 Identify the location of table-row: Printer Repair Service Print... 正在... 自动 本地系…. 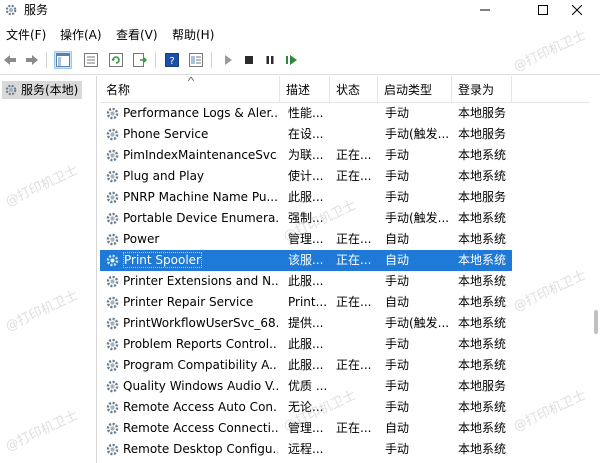
(306, 302).